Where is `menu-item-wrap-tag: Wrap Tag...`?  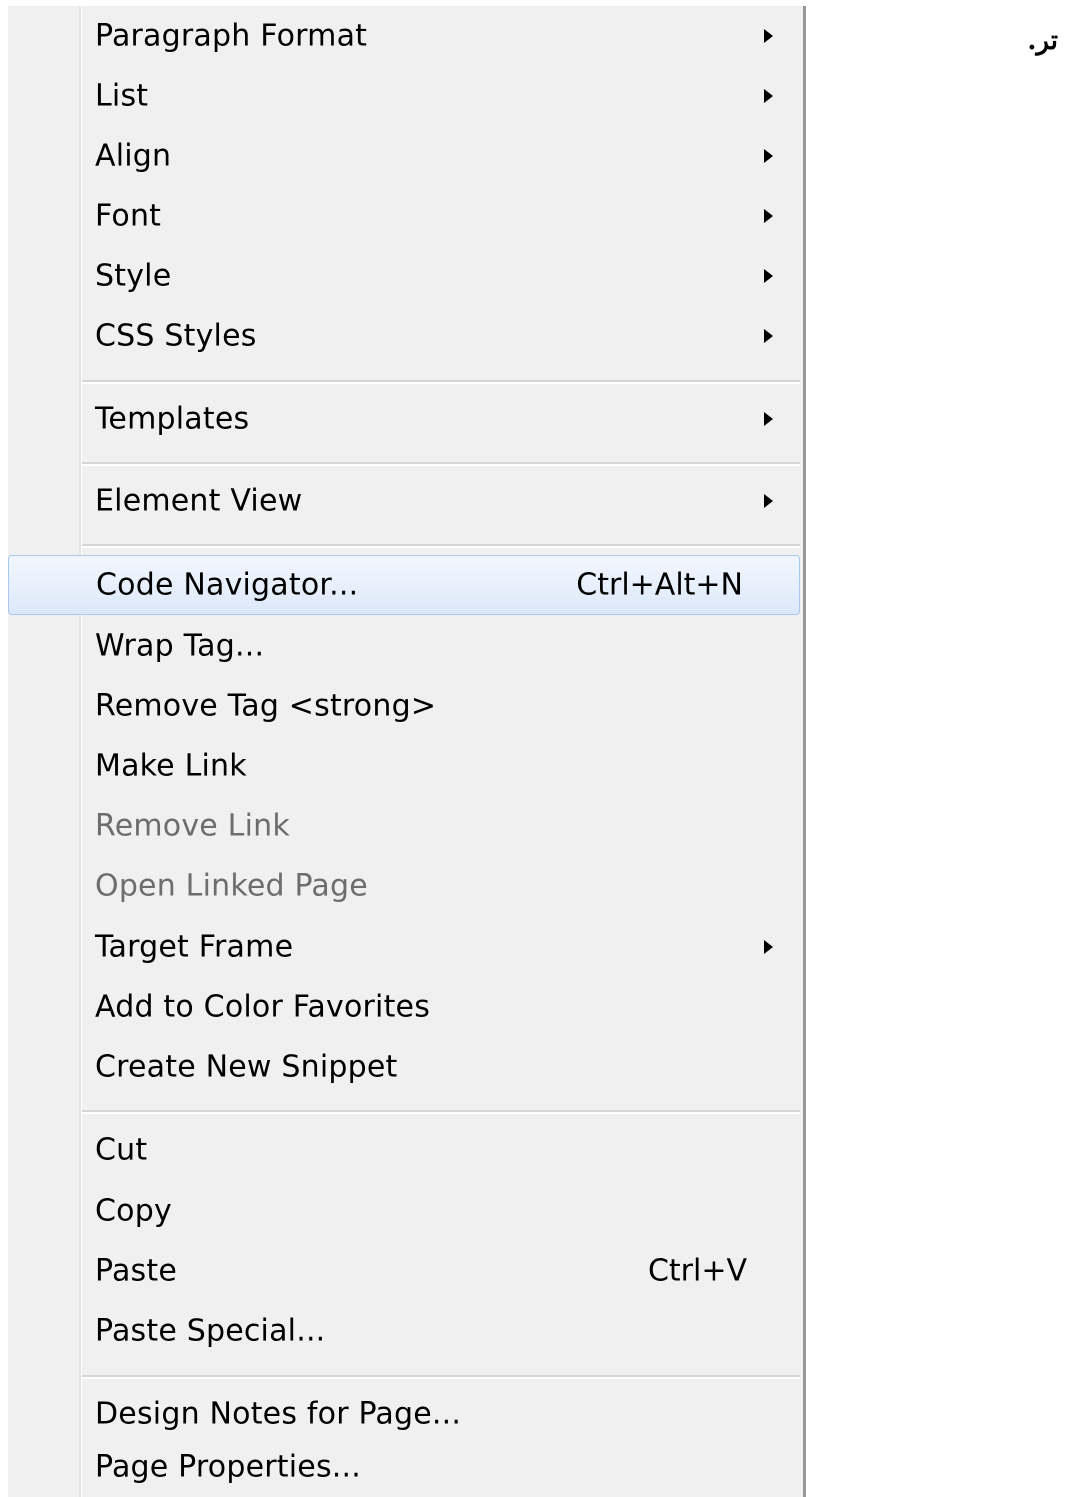 menu-item-wrap-tag: Wrap Tag... is located at coordinates (405, 646).